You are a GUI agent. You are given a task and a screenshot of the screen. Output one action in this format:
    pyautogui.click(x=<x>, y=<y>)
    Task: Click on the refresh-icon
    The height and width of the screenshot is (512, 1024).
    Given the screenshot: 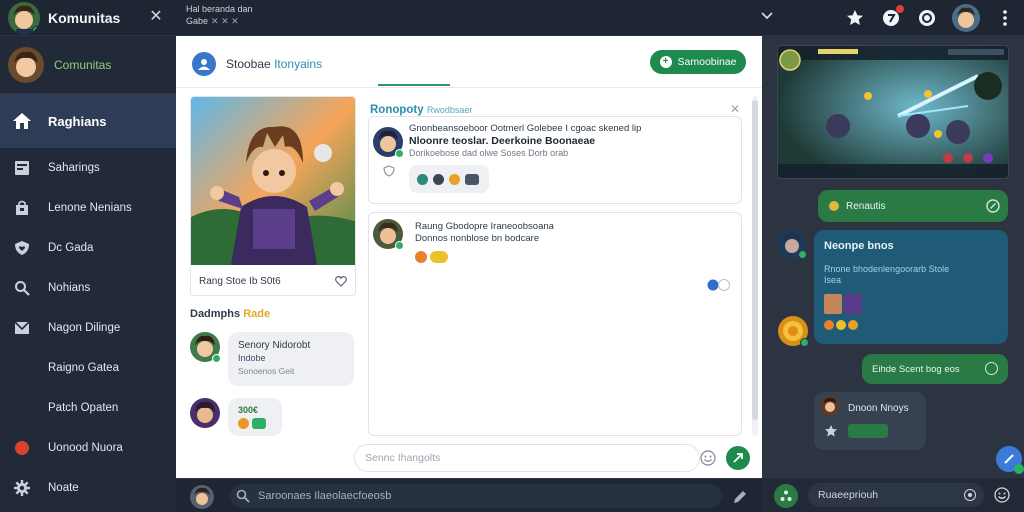 What is the action you would take?
    pyautogui.click(x=927, y=18)
    